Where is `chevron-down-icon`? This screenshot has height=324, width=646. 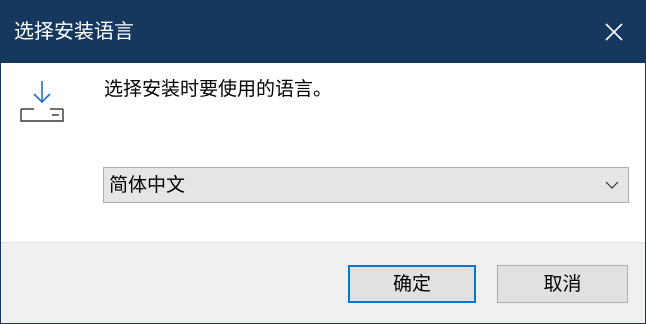
chevron-down-icon is located at coordinates (612, 185).